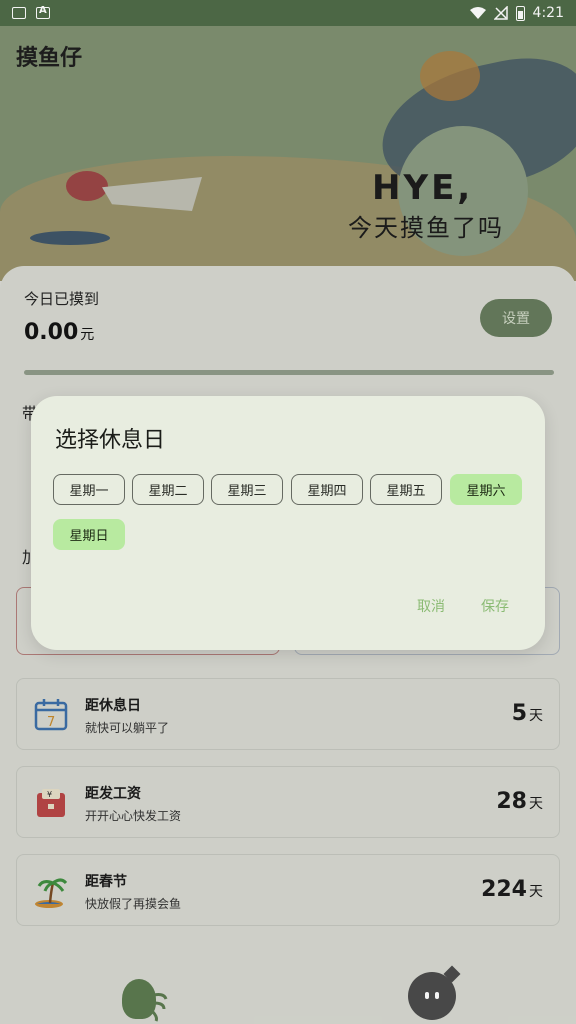 The width and height of the screenshot is (576, 1024). I want to click on save-button: 保存, so click(495, 606).